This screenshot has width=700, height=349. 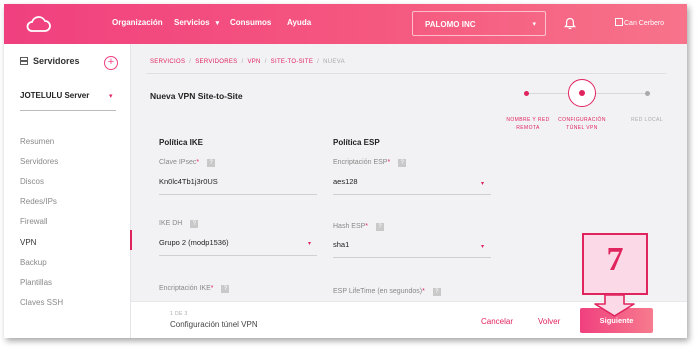 What do you see at coordinates (192, 22) in the screenshot?
I see `nav-servicios-label: Servicios` at bounding box center [192, 22].